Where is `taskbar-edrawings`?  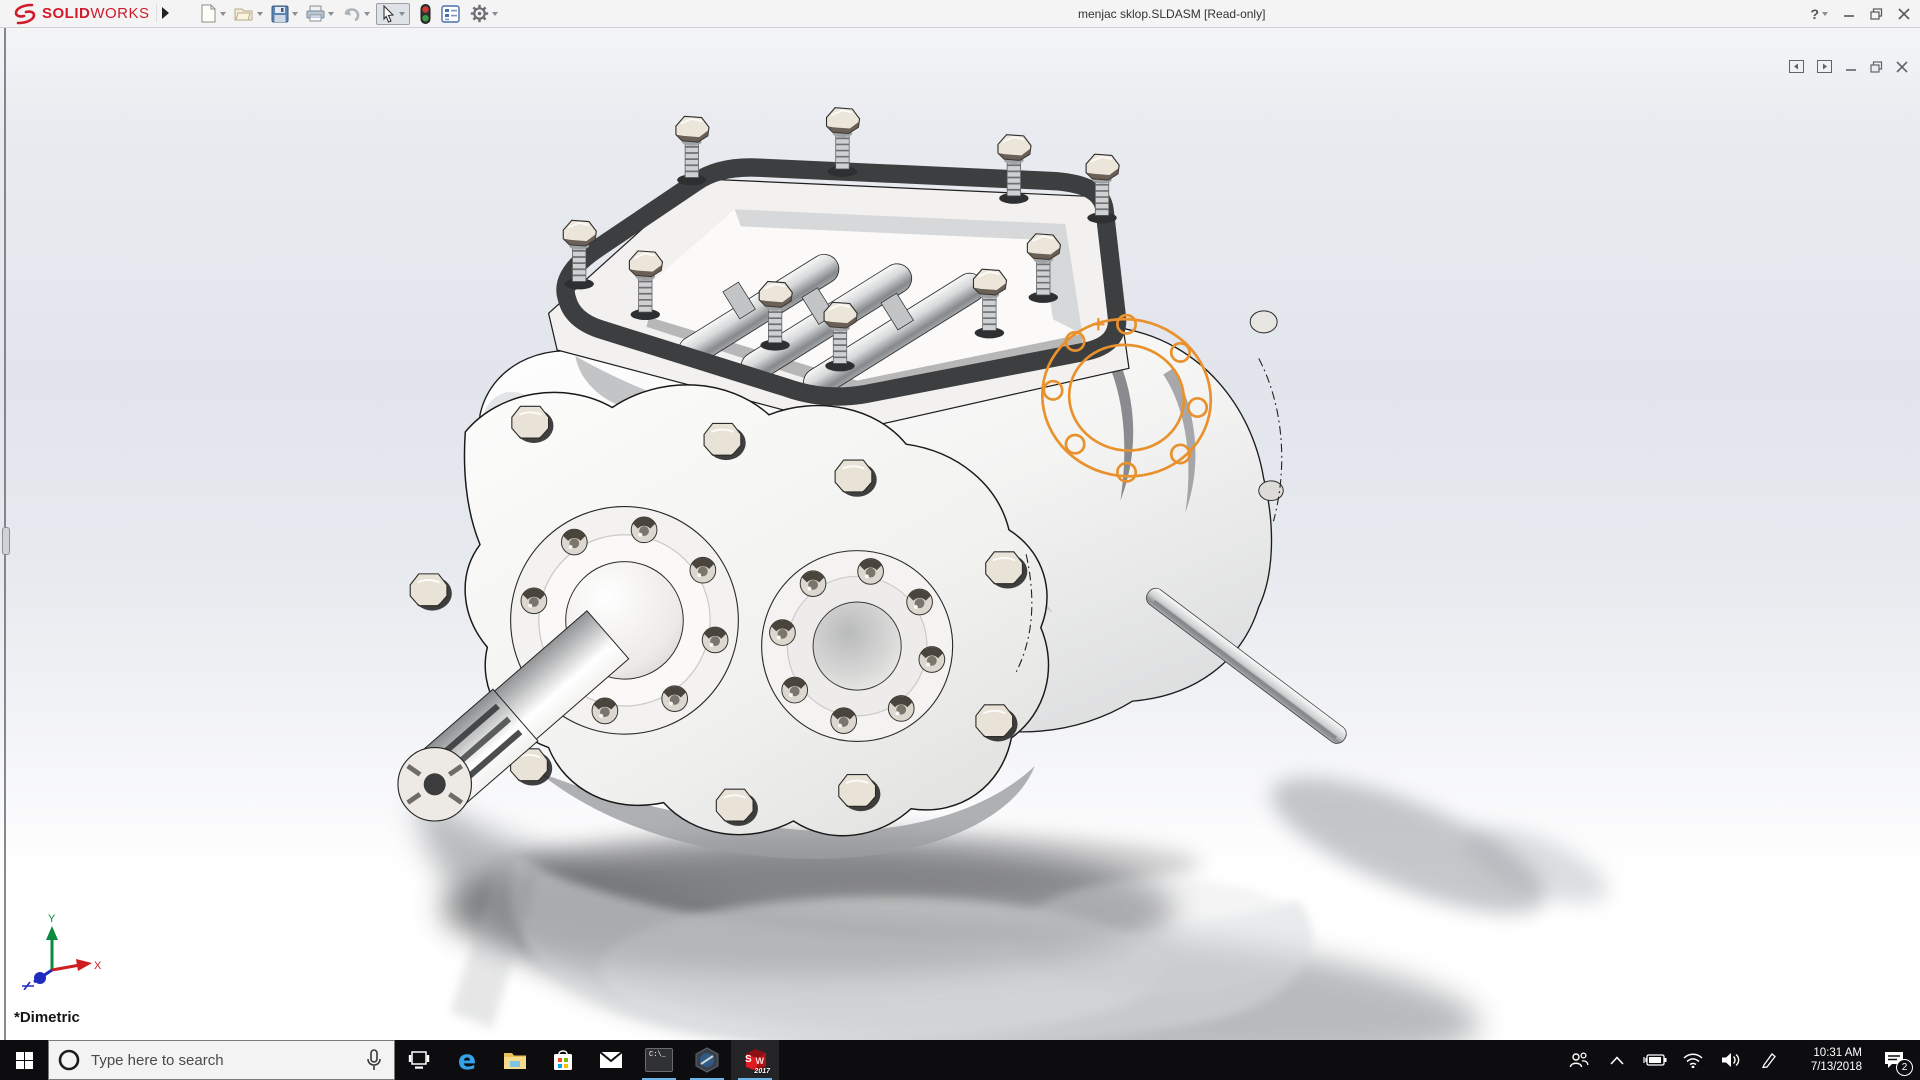
taskbar-edrawings is located at coordinates (707, 1060).